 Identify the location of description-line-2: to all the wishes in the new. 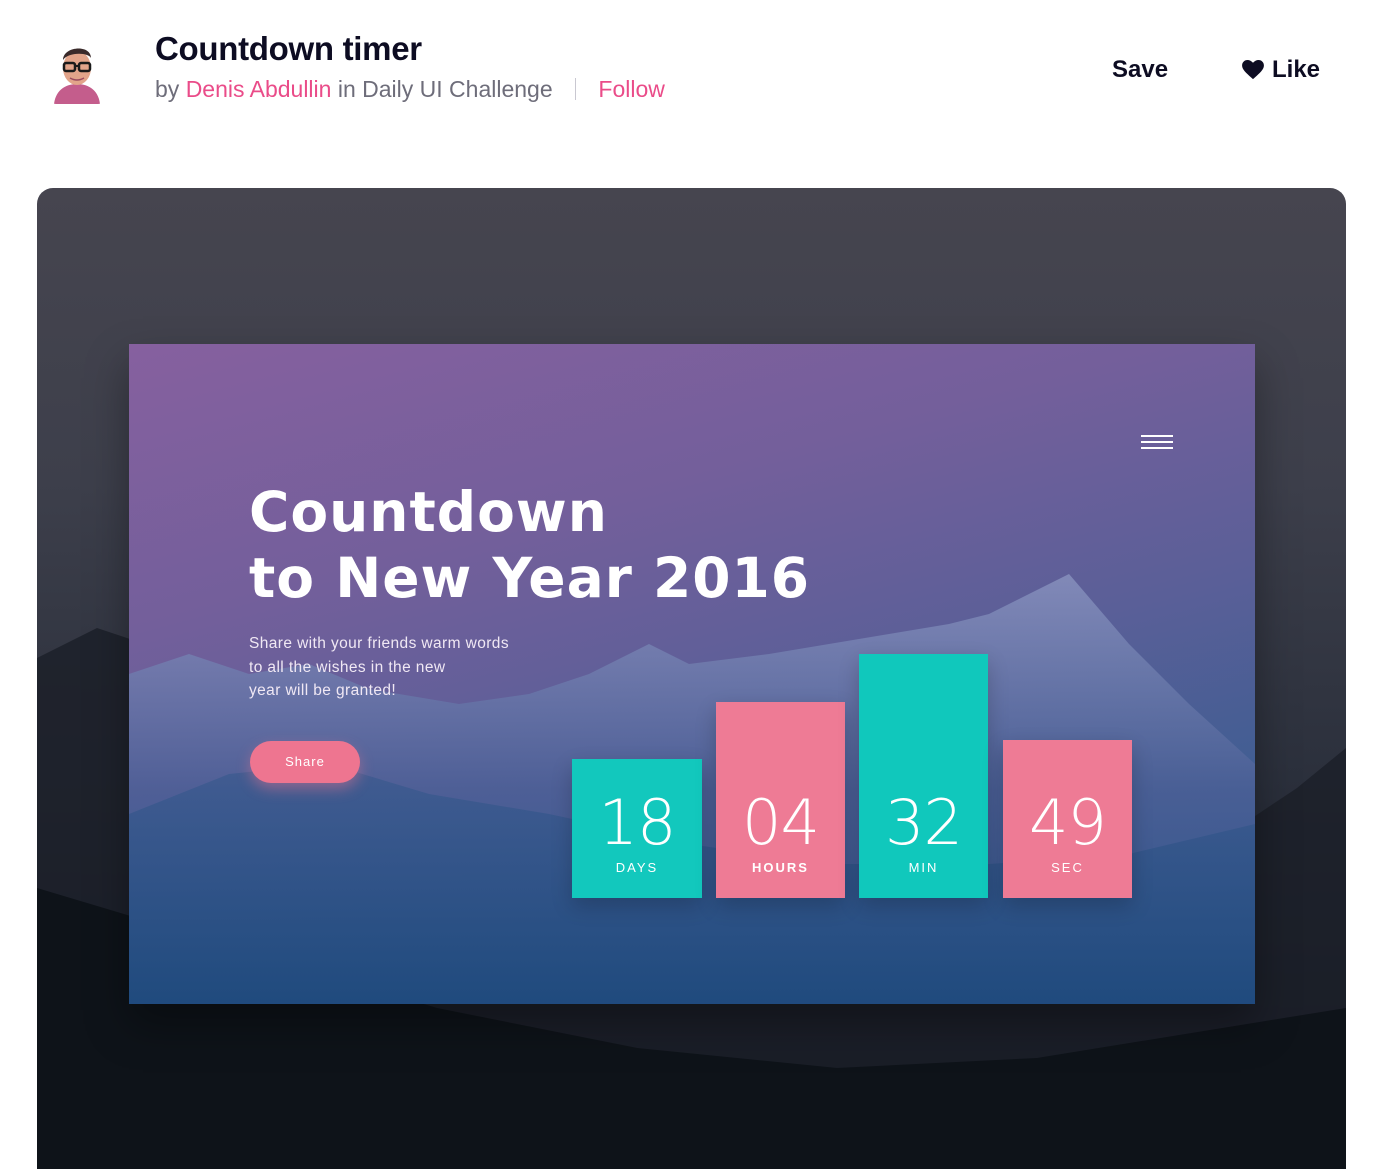
(347, 667).